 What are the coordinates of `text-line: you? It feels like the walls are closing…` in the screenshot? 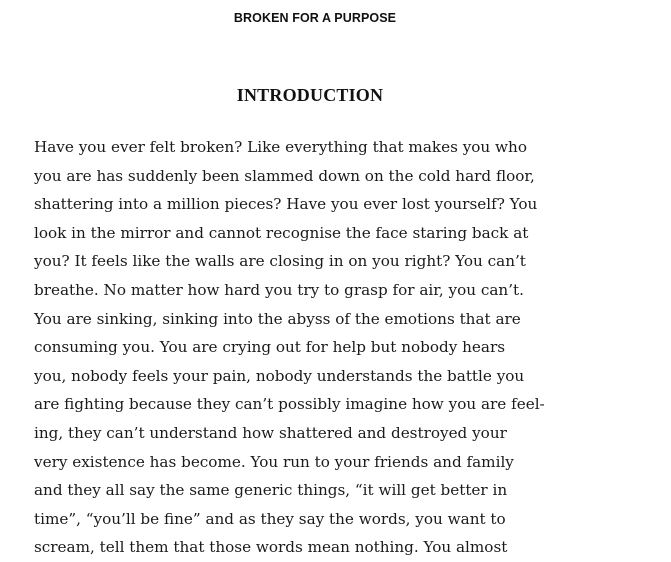 It's located at (280, 261).